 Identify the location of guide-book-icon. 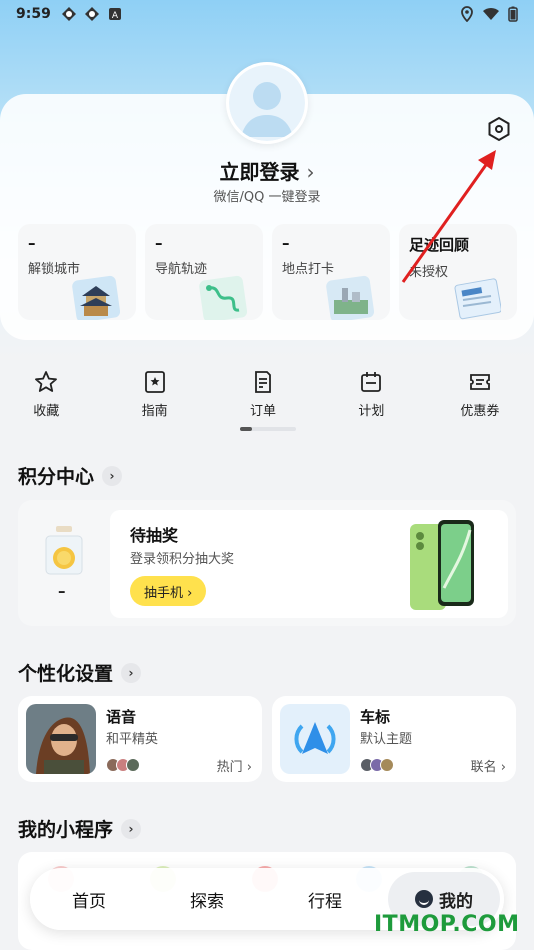
(154, 382).